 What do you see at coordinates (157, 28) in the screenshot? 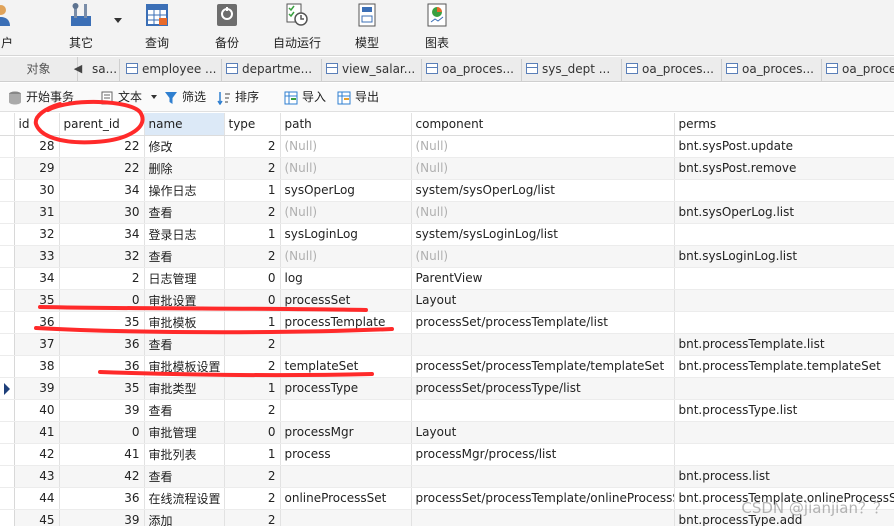
I see `ribbon-query-button: 查询` at bounding box center [157, 28].